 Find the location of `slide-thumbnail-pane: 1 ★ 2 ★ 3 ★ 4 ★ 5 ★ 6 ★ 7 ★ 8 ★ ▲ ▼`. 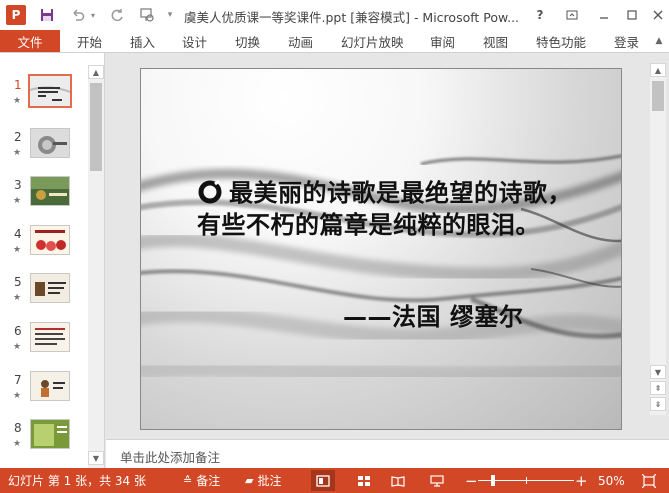

slide-thumbnail-pane: 1 ★ 2 ★ 3 ★ 4 ★ 5 ★ 6 ★ 7 ★ 8 ★ ▲ ▼ is located at coordinates (52, 261).